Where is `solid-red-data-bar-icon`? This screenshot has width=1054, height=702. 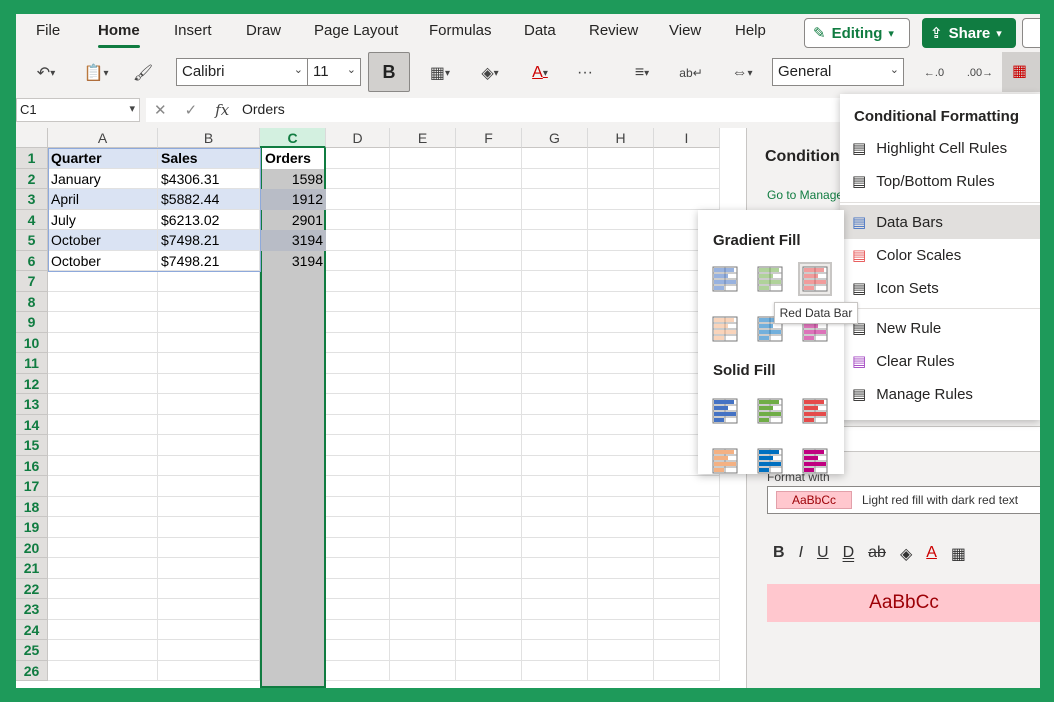 solid-red-data-bar-icon is located at coordinates (815, 411).